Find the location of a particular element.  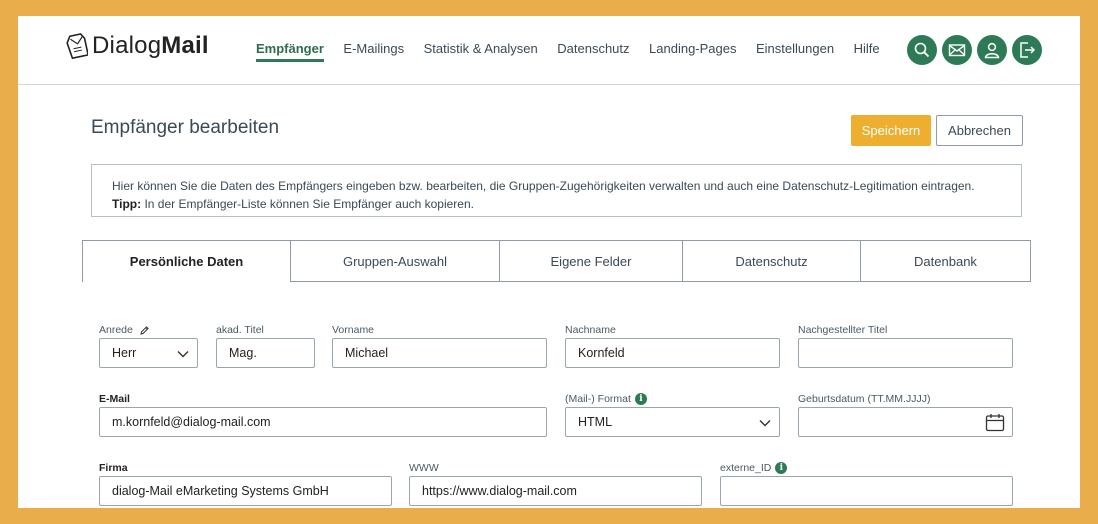

email-label: E-Mail is located at coordinates (114, 399).